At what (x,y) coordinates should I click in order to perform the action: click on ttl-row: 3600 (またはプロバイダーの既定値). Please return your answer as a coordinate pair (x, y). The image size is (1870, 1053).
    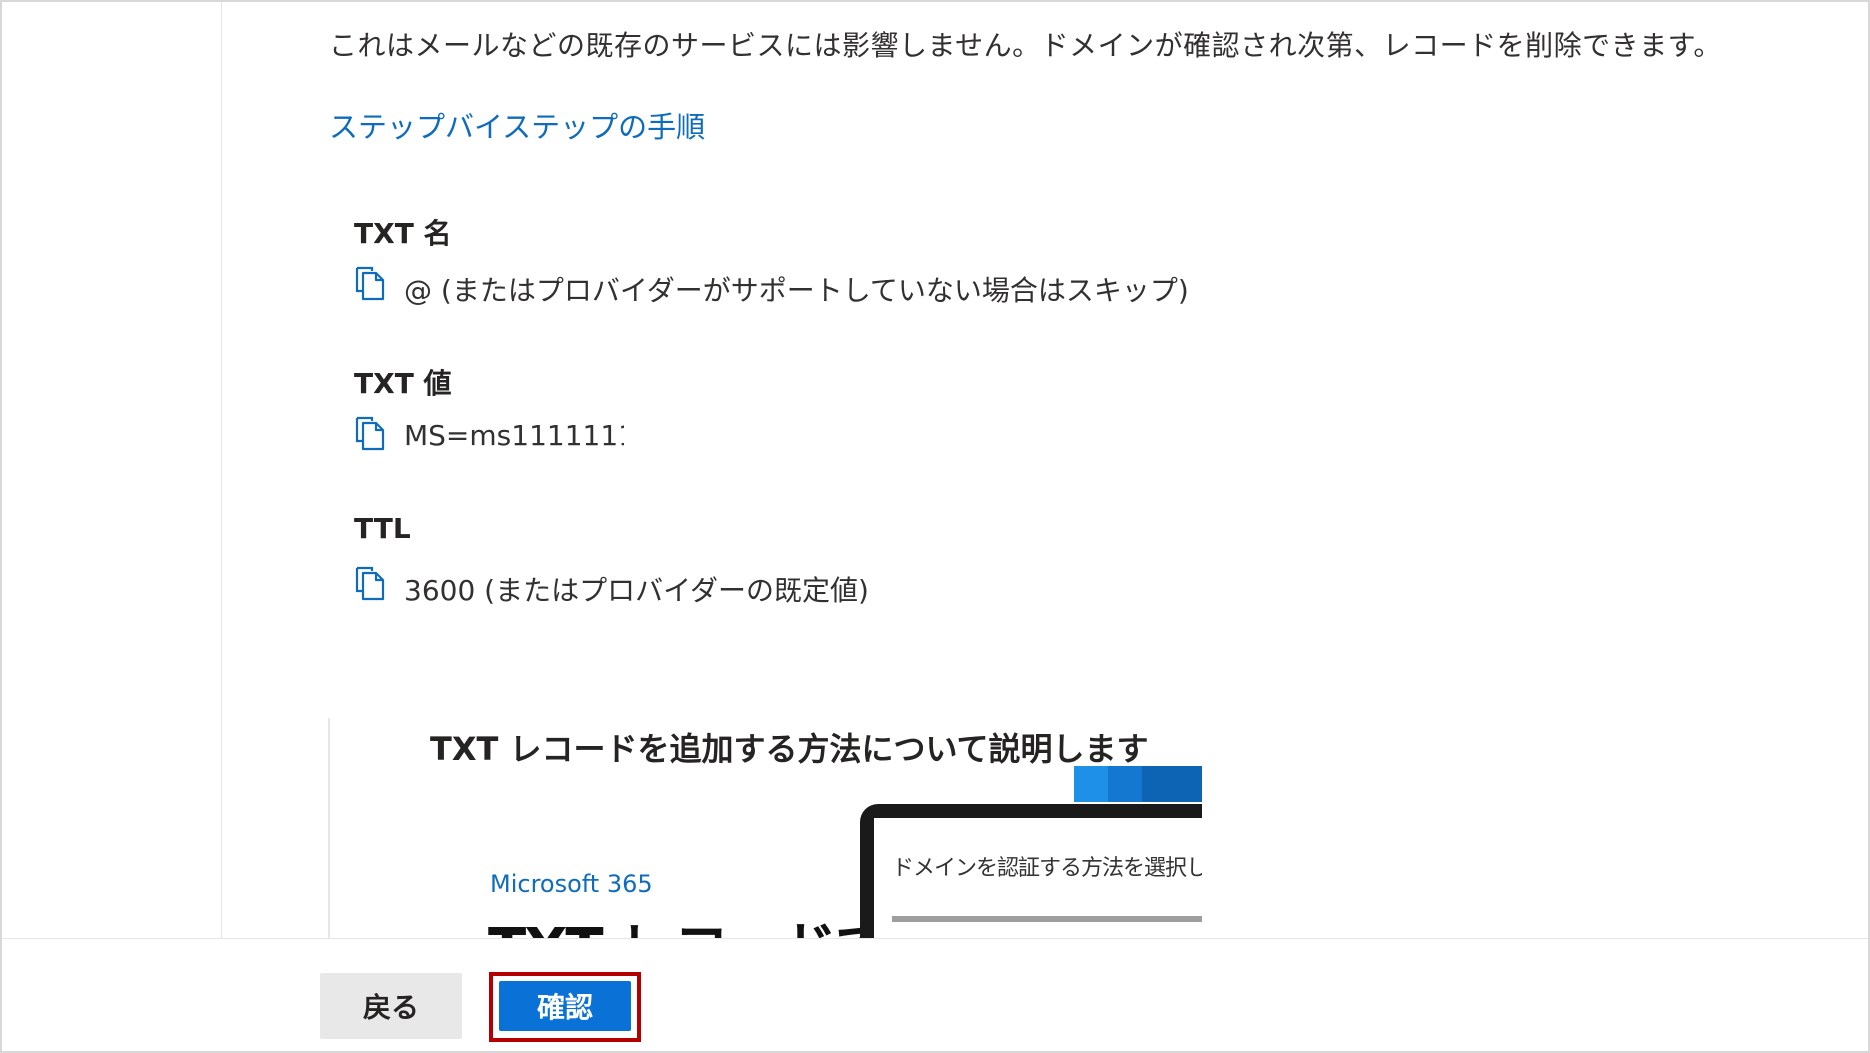
    Looking at the image, I should click on (704, 586).